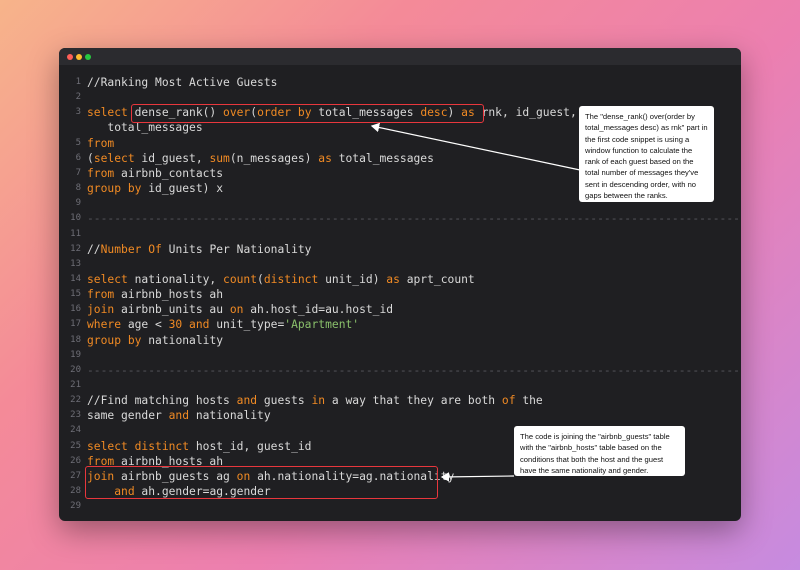 The width and height of the screenshot is (800, 570). Describe the element at coordinates (101, 143) in the screenshot. I see `code-text: from` at that location.